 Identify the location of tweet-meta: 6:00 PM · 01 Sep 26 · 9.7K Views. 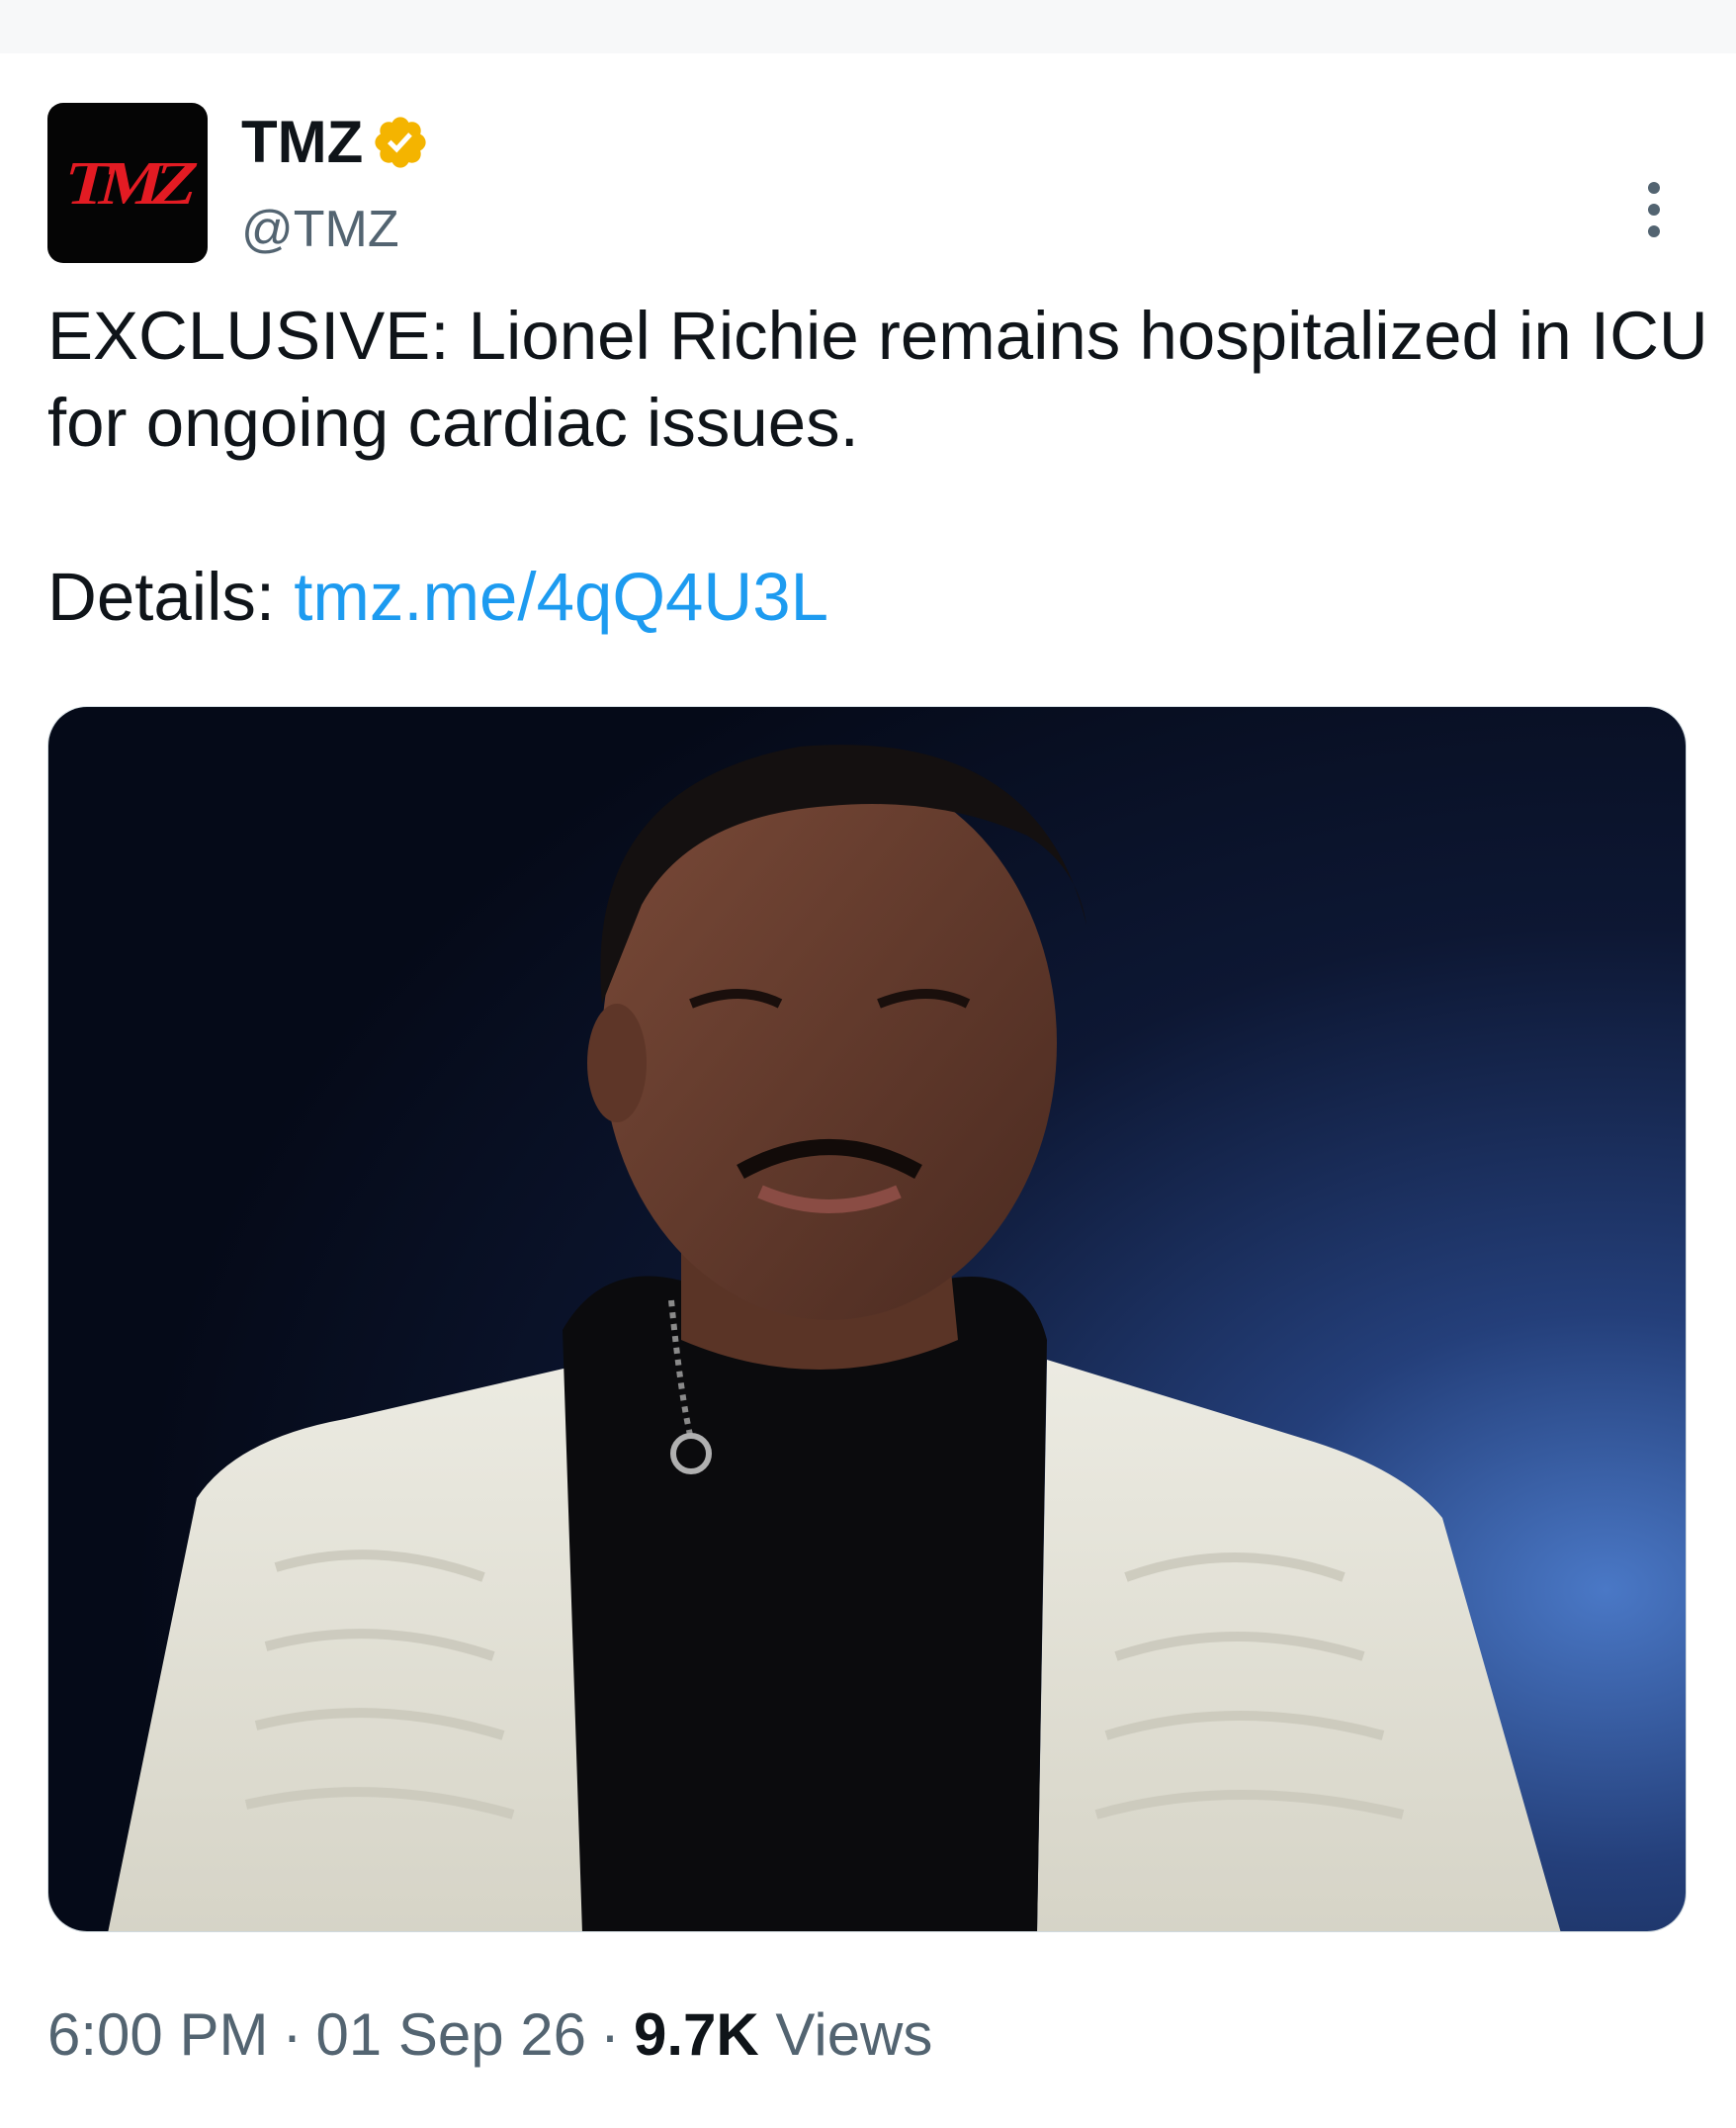
(489, 2035).